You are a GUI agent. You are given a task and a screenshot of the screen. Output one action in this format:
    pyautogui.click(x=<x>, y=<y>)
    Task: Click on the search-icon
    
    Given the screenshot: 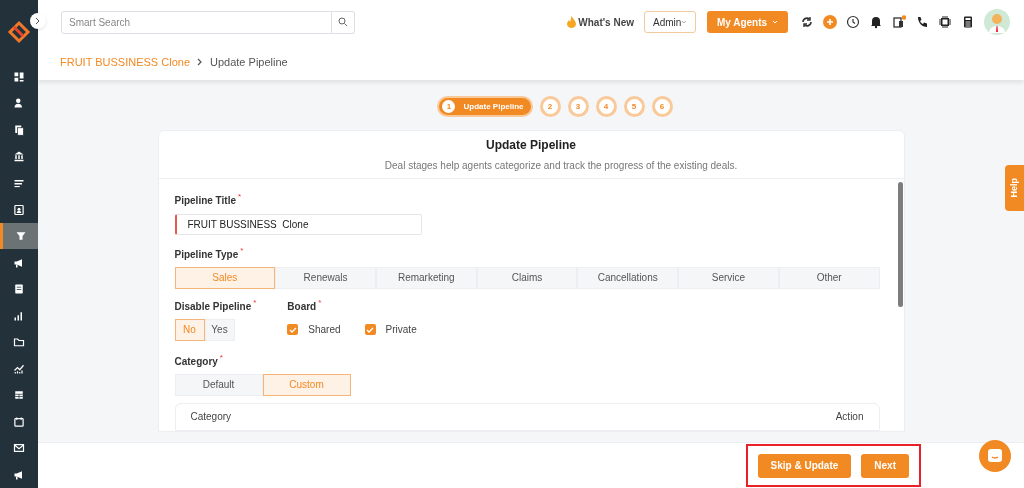 What is the action you would take?
    pyautogui.click(x=343, y=22)
    